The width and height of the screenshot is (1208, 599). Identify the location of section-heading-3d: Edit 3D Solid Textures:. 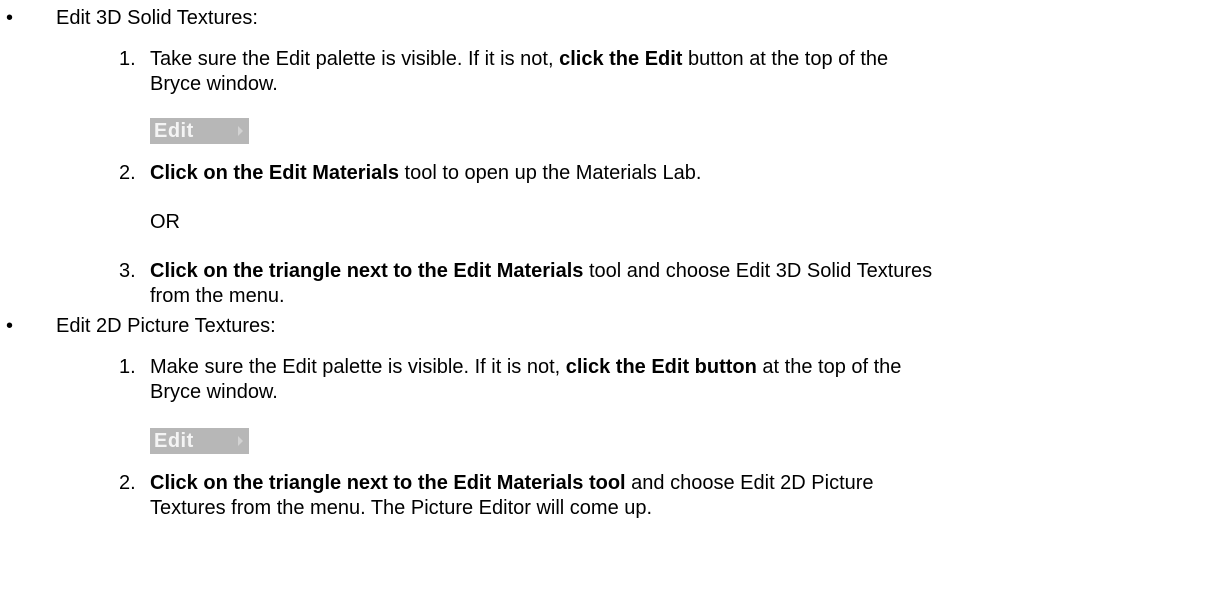
(157, 18).